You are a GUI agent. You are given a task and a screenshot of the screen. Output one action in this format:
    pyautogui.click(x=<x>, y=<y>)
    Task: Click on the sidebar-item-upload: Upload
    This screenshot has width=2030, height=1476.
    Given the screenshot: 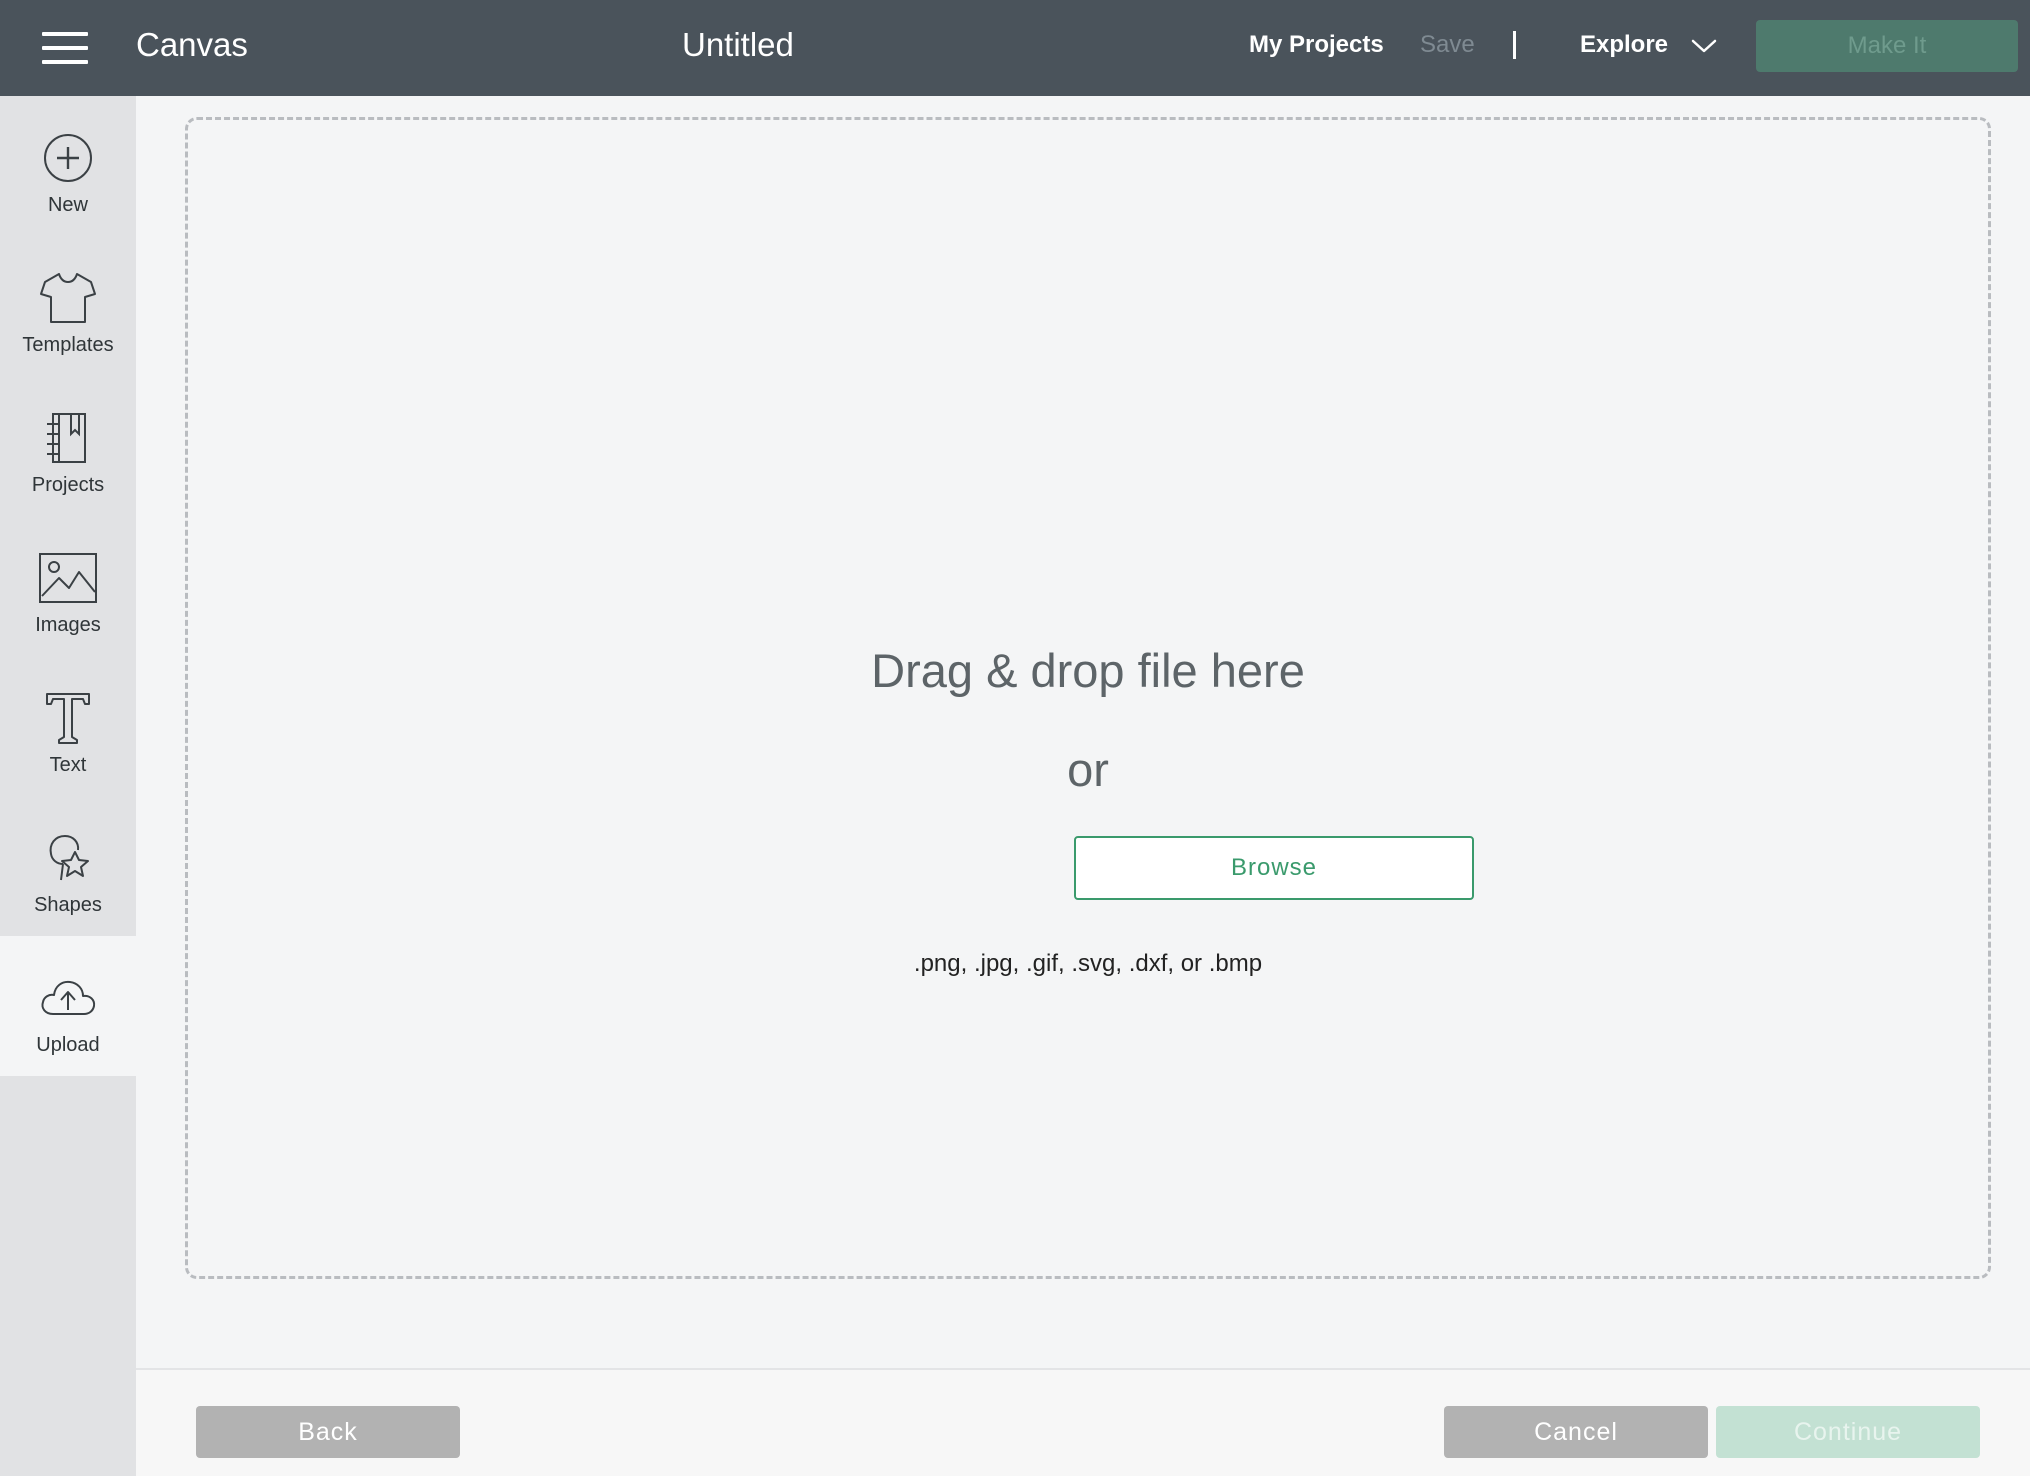 What is the action you would take?
    pyautogui.click(x=68, y=1006)
    